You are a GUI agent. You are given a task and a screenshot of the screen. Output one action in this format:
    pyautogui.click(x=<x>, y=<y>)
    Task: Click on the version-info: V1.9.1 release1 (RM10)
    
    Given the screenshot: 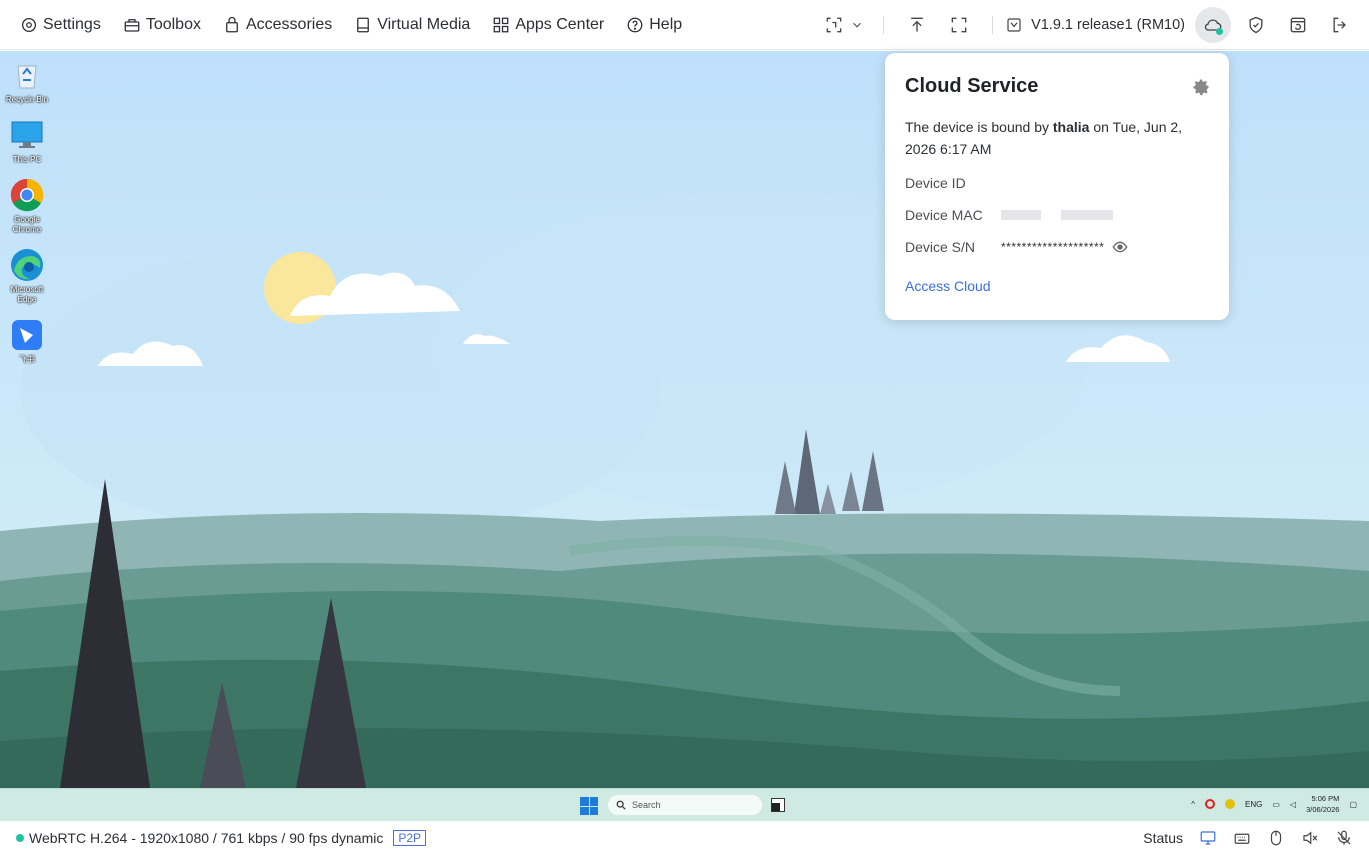 What is the action you would take?
    pyautogui.click(x=1095, y=25)
    